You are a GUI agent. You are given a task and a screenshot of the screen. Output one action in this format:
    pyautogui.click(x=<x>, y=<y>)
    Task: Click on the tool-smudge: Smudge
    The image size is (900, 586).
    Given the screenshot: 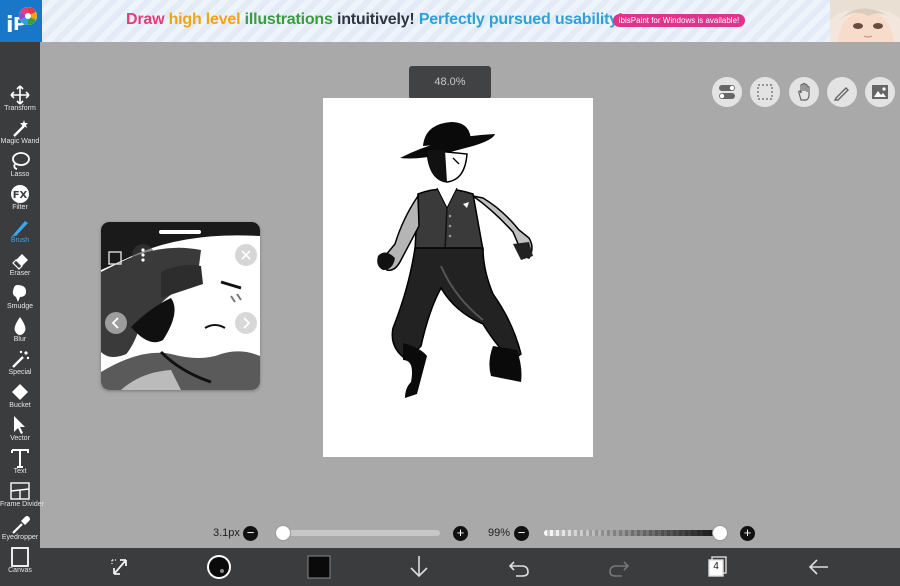 What is the action you would take?
    pyautogui.click(x=20, y=297)
    